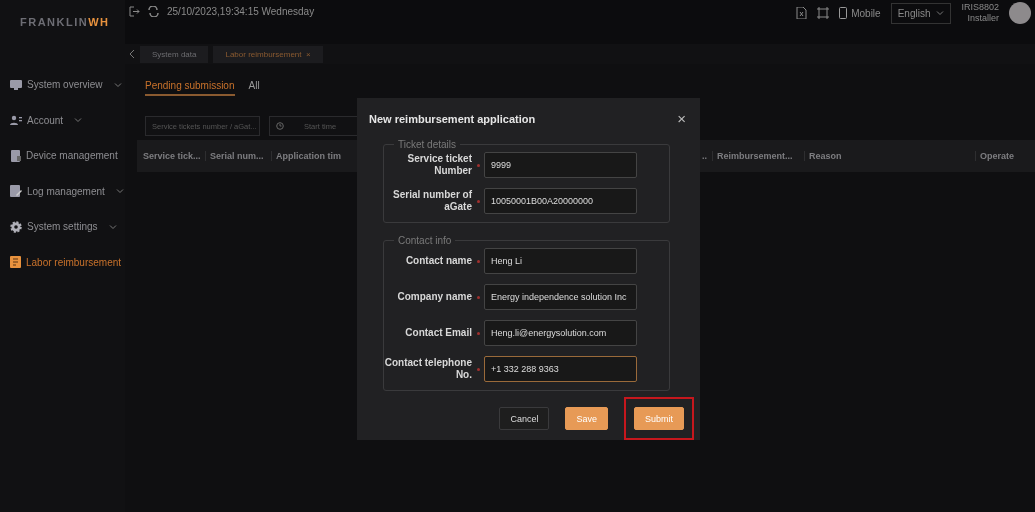  What do you see at coordinates (427, 144) in the screenshot?
I see `section-legend: Ticket details` at bounding box center [427, 144].